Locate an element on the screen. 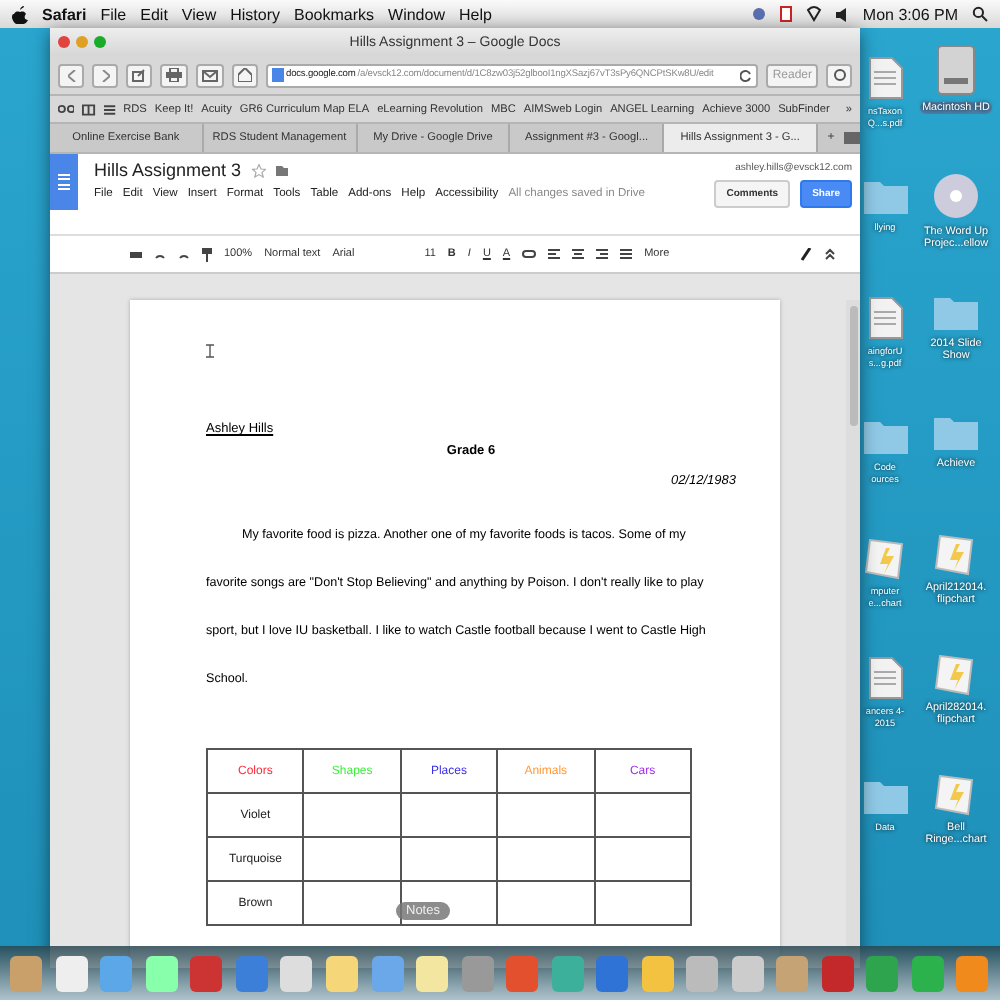 The image size is (1000, 1000). book-icon is located at coordinates (89, 109).